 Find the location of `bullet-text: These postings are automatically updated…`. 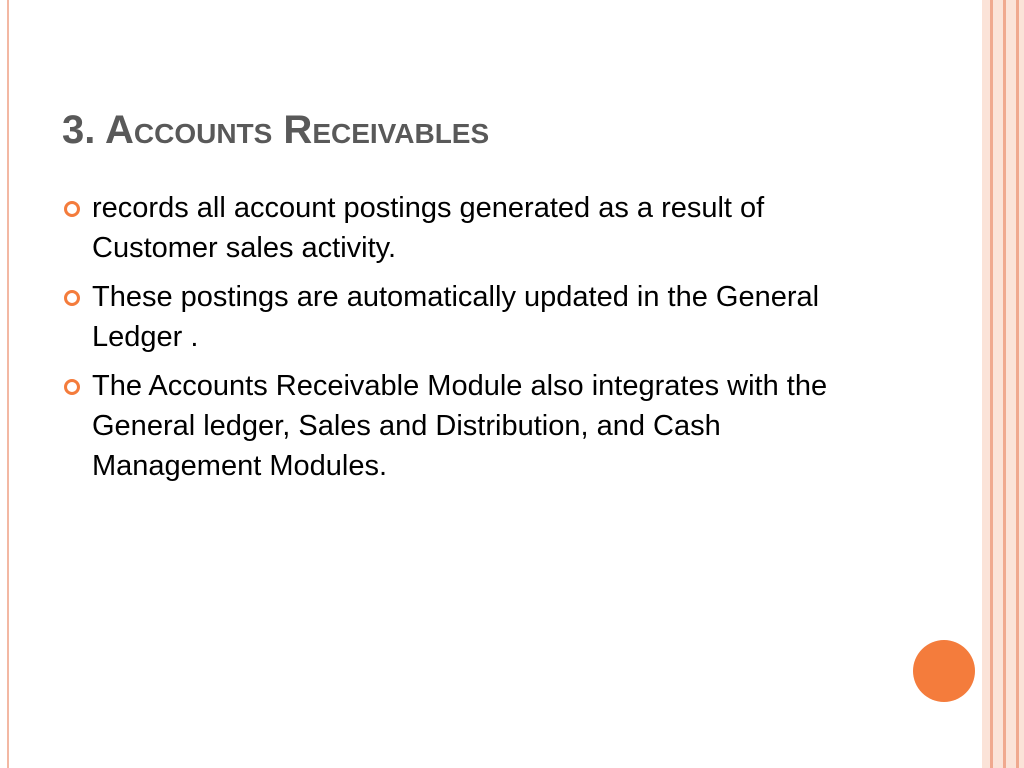

bullet-text: These postings are automatically updated… is located at coordinates (456, 317).